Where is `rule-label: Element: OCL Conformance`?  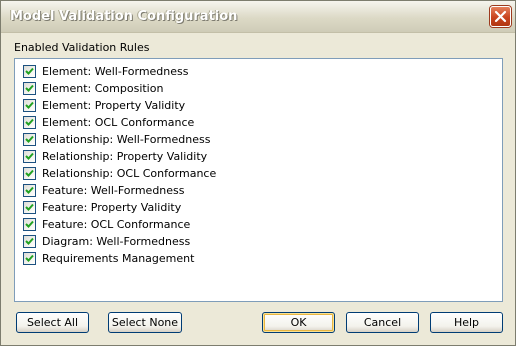
rule-label: Element: OCL Conformance is located at coordinates (118, 122).